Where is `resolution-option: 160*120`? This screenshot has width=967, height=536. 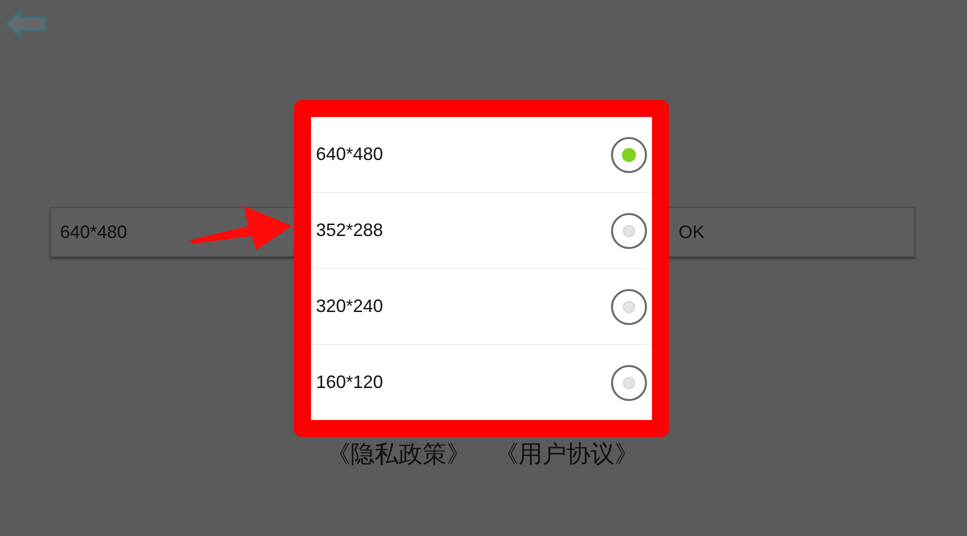
resolution-option: 160*120 is located at coordinates (481, 382).